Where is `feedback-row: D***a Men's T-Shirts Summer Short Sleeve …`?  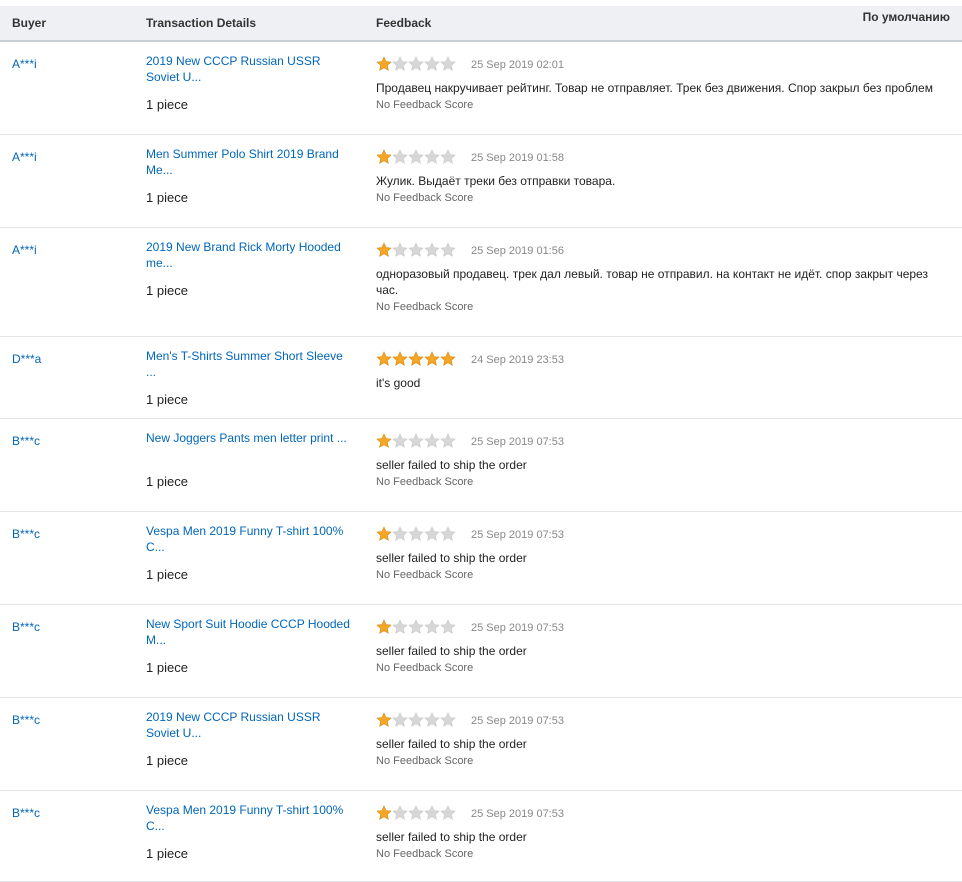
feedback-row: D***a Men's T-Shirts Summer Short Sleeve … is located at coordinates (481, 377).